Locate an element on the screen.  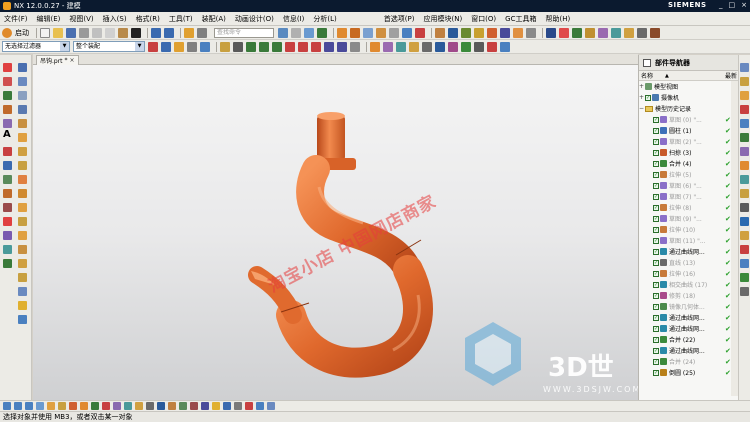
cone-icon is located at coordinates (22, 95).